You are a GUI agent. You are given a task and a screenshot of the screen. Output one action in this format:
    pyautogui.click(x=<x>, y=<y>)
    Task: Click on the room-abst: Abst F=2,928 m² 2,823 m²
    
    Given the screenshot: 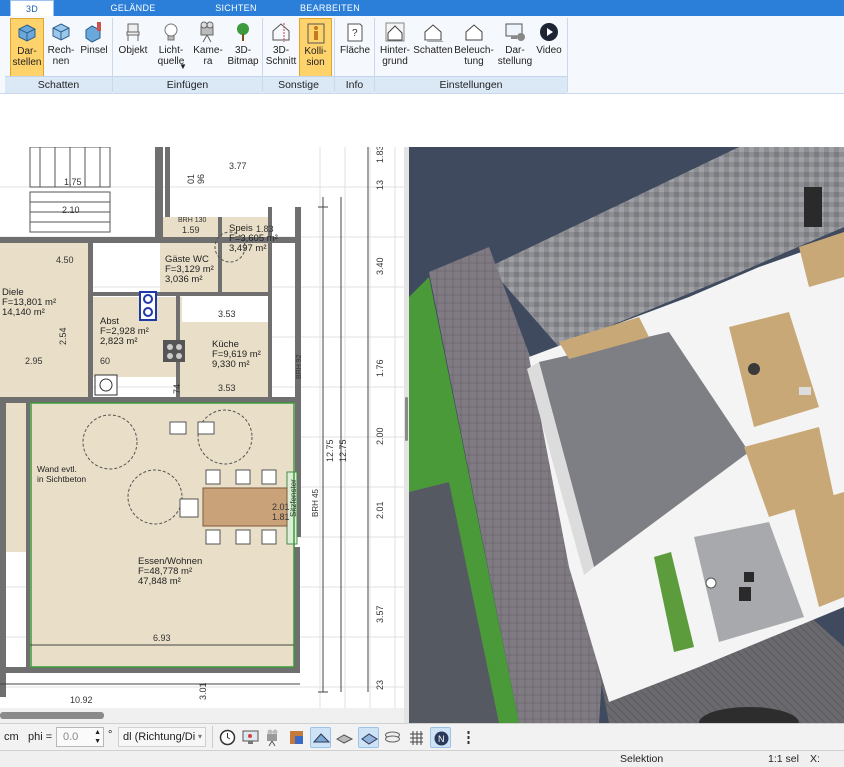 What is the action you would take?
    pyautogui.click(x=124, y=332)
    